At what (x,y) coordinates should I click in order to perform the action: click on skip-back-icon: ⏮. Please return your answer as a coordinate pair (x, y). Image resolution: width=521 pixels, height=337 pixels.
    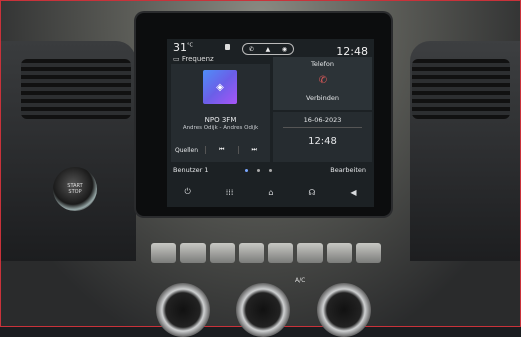
    Looking at the image, I should click on (222, 150).